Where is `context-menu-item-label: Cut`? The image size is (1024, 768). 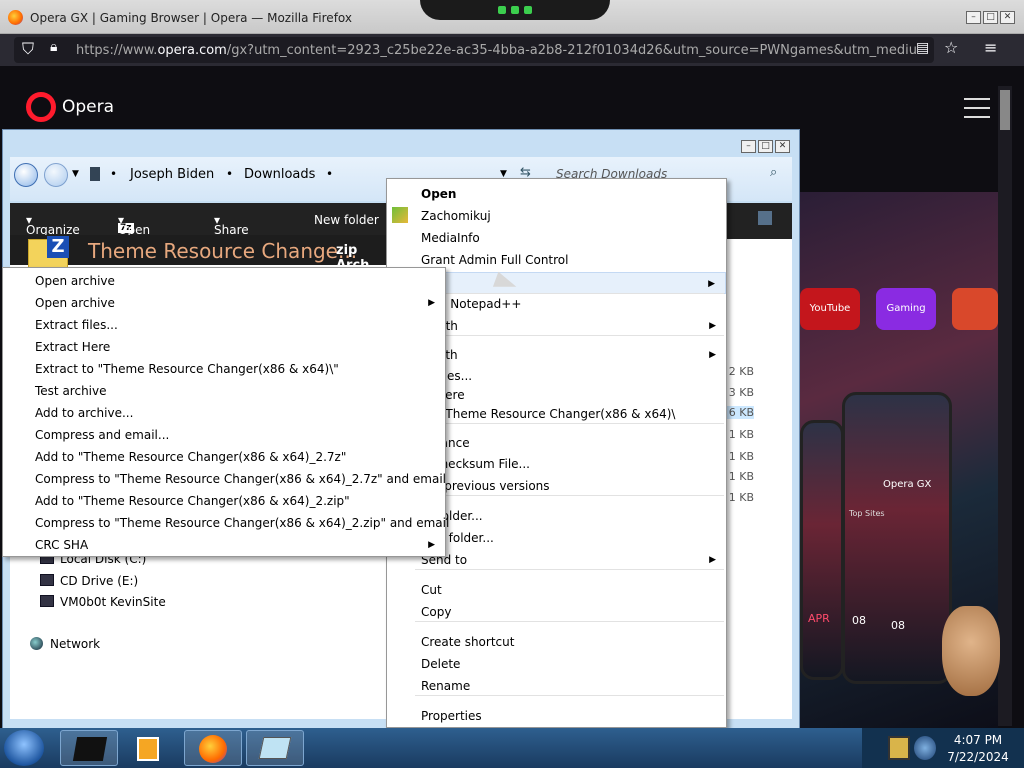 context-menu-item-label: Cut is located at coordinates (431, 590).